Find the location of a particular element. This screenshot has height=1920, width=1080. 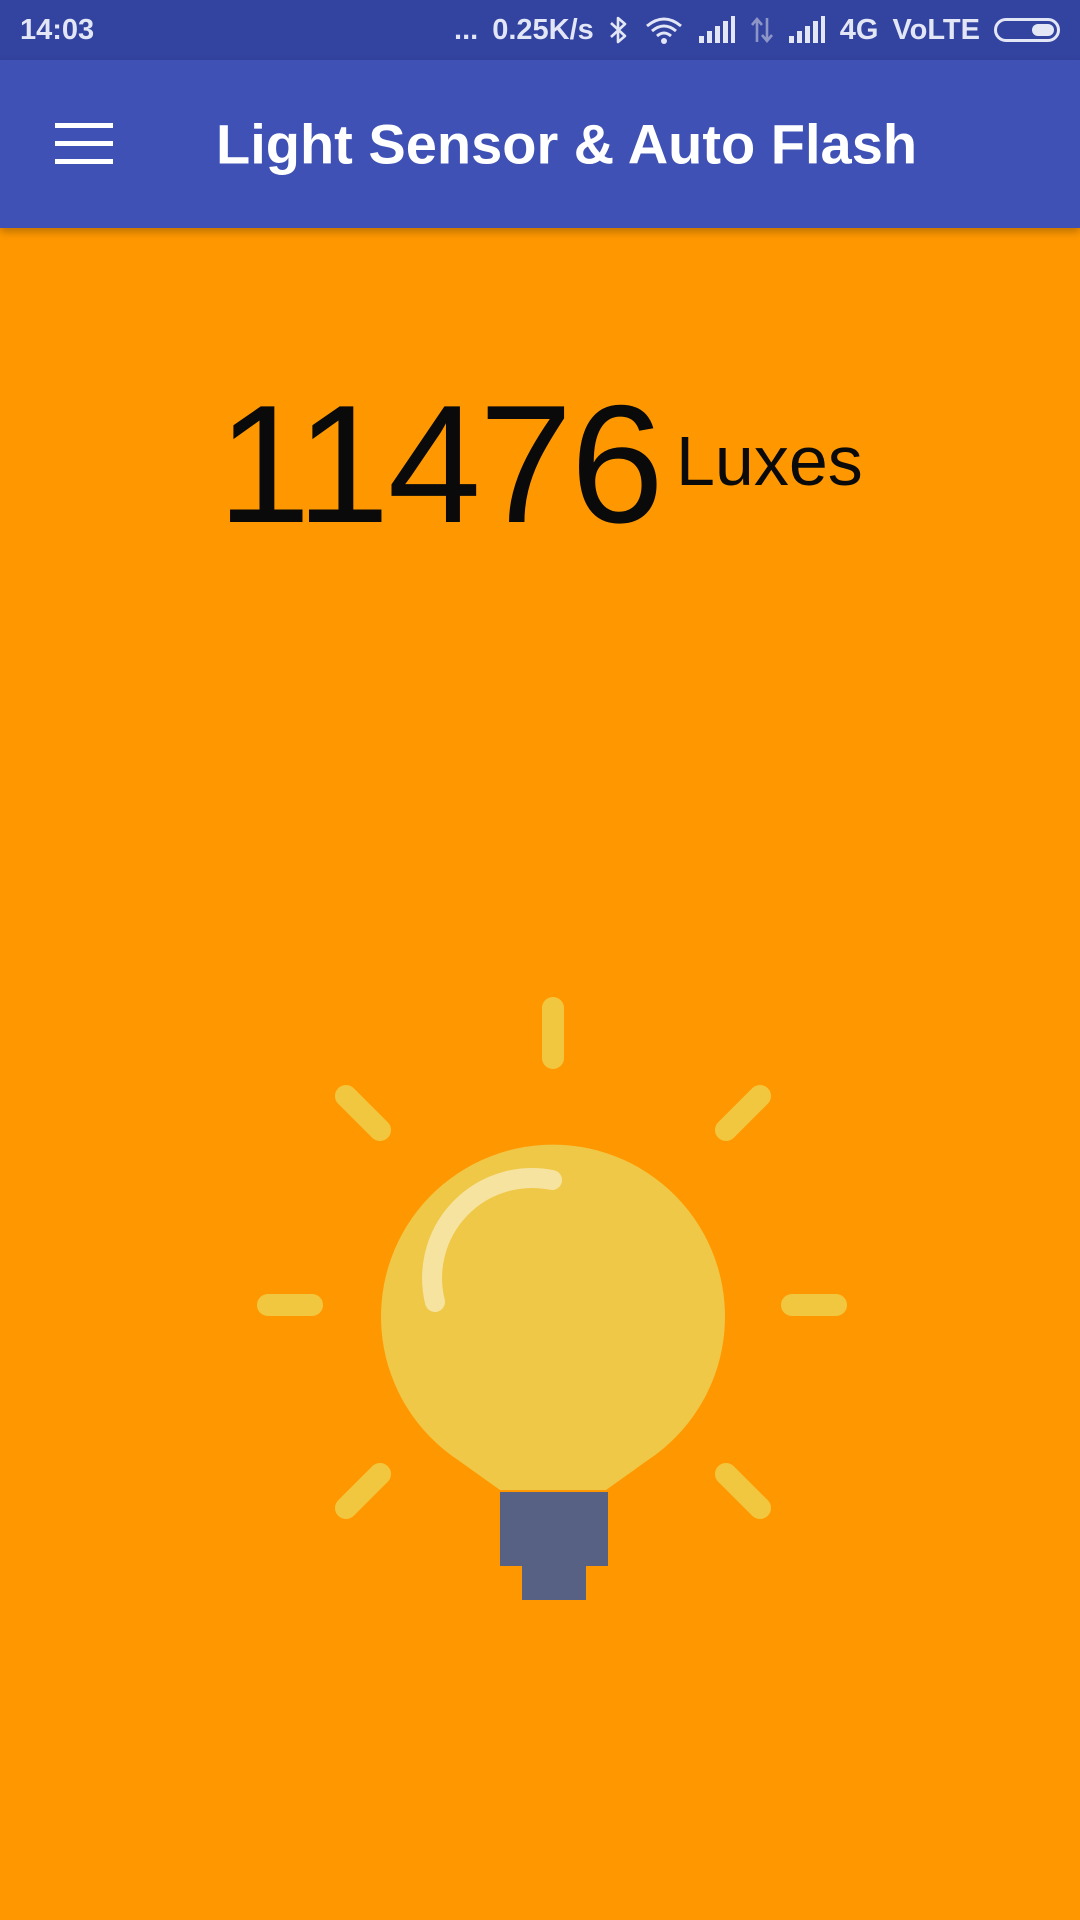

network-type: 4G is located at coordinates (859, 29).